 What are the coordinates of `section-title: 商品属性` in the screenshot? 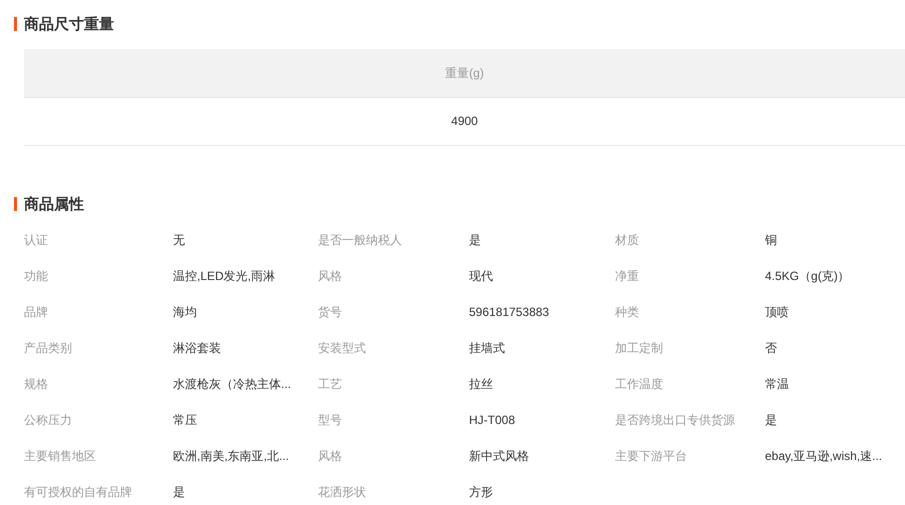 It's located at (54, 204).